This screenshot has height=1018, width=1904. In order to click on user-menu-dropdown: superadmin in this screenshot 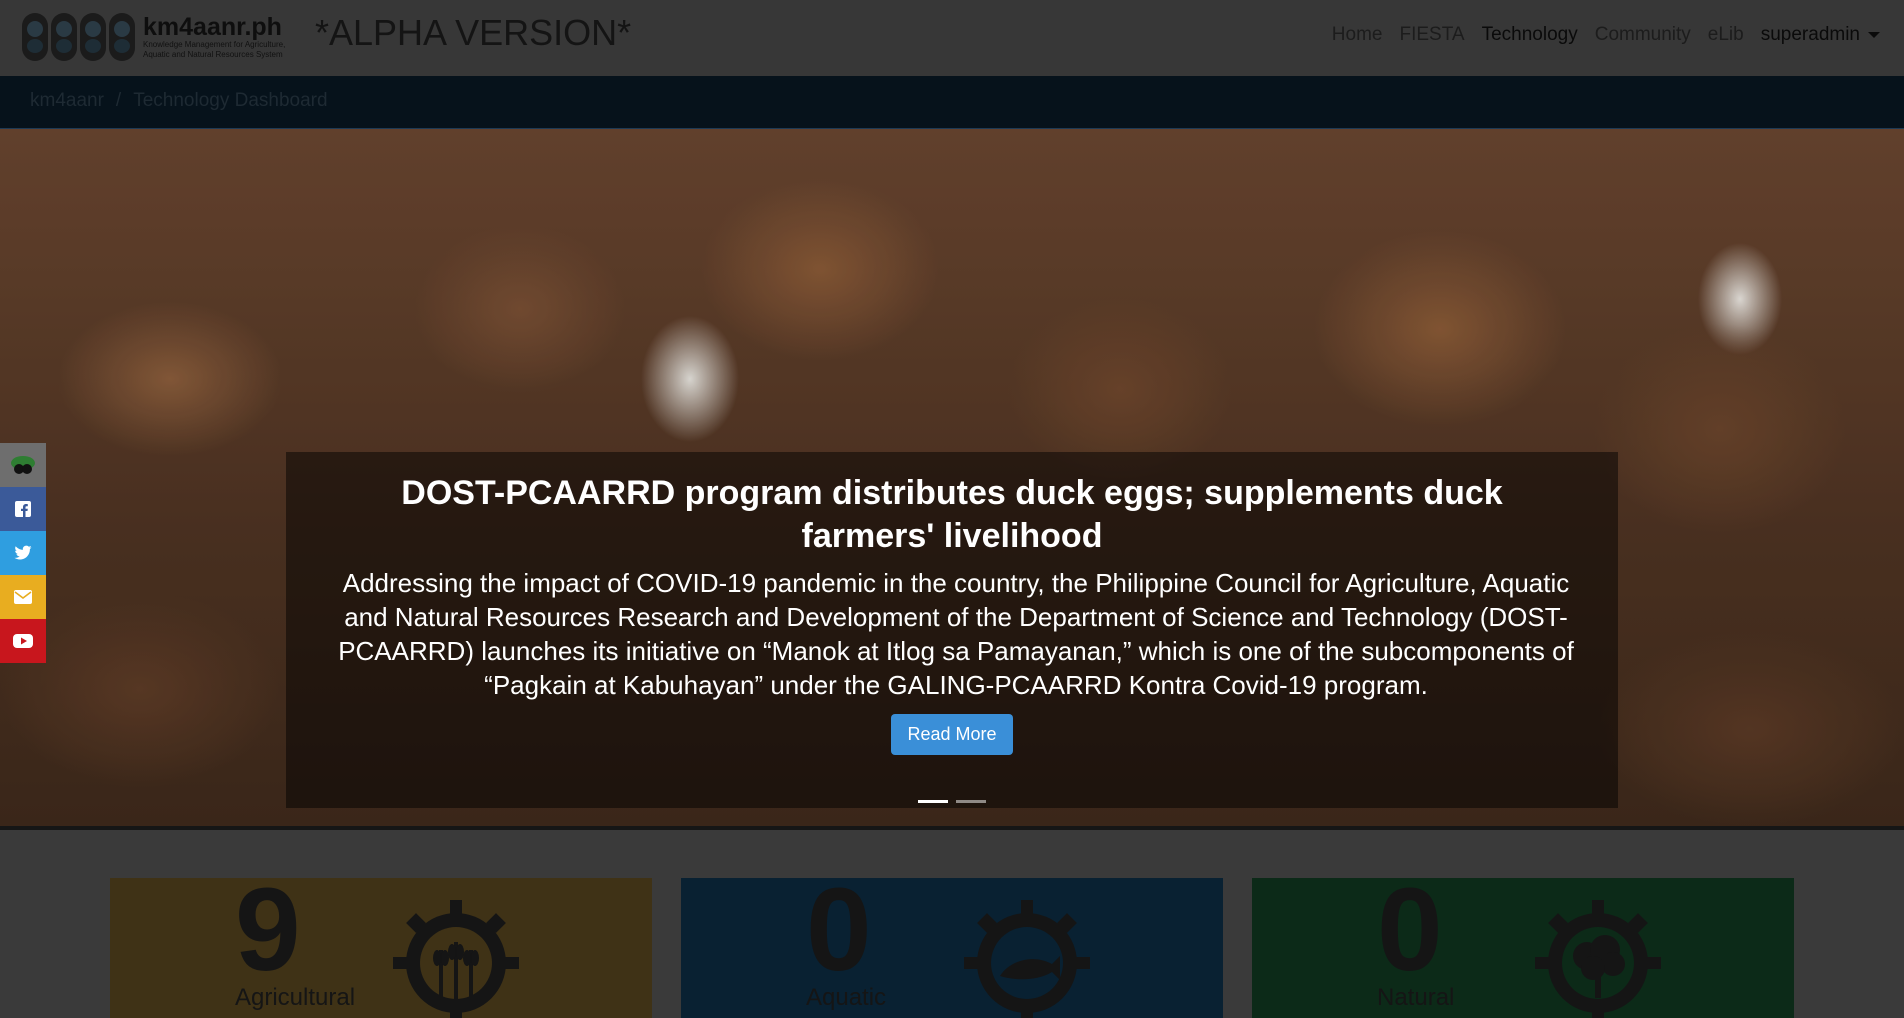, I will do `click(1820, 35)`.